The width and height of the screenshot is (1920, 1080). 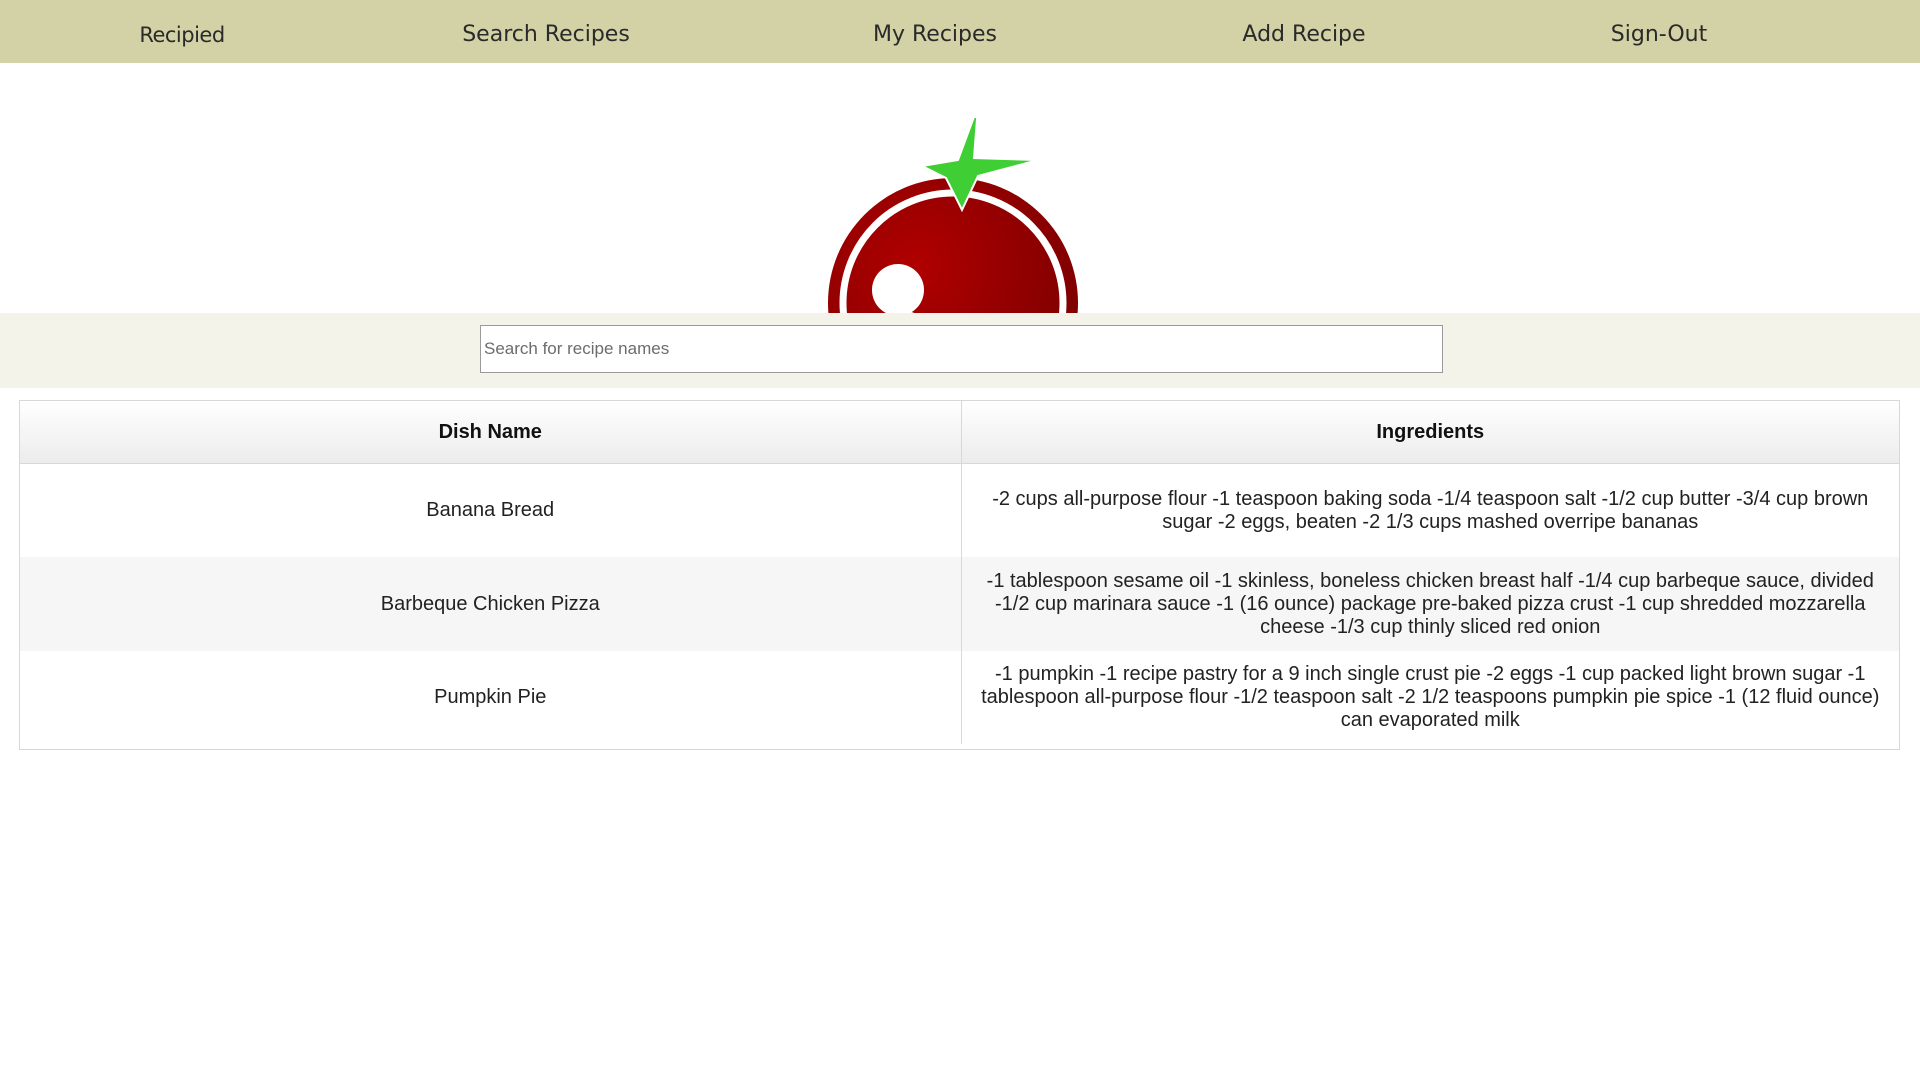 I want to click on column-header-dish-name: Dish Name, so click(x=491, y=432).